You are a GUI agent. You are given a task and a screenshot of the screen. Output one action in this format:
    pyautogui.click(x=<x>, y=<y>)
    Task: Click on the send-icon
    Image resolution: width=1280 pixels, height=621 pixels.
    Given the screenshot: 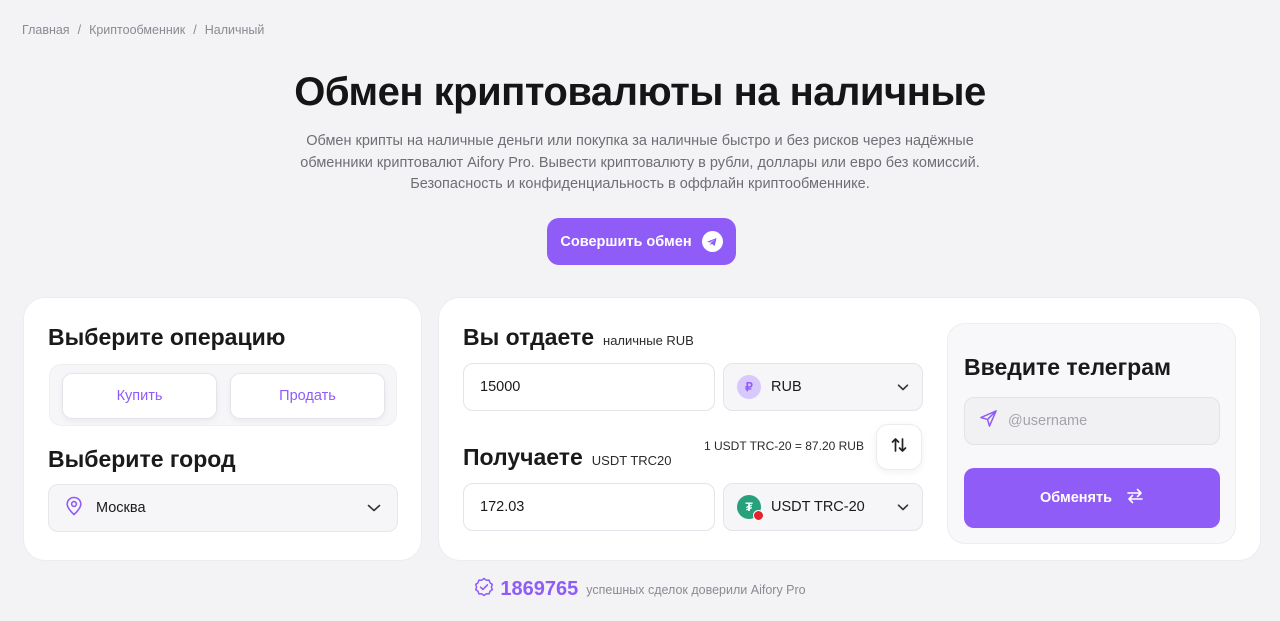 What is the action you would take?
    pyautogui.click(x=988, y=421)
    